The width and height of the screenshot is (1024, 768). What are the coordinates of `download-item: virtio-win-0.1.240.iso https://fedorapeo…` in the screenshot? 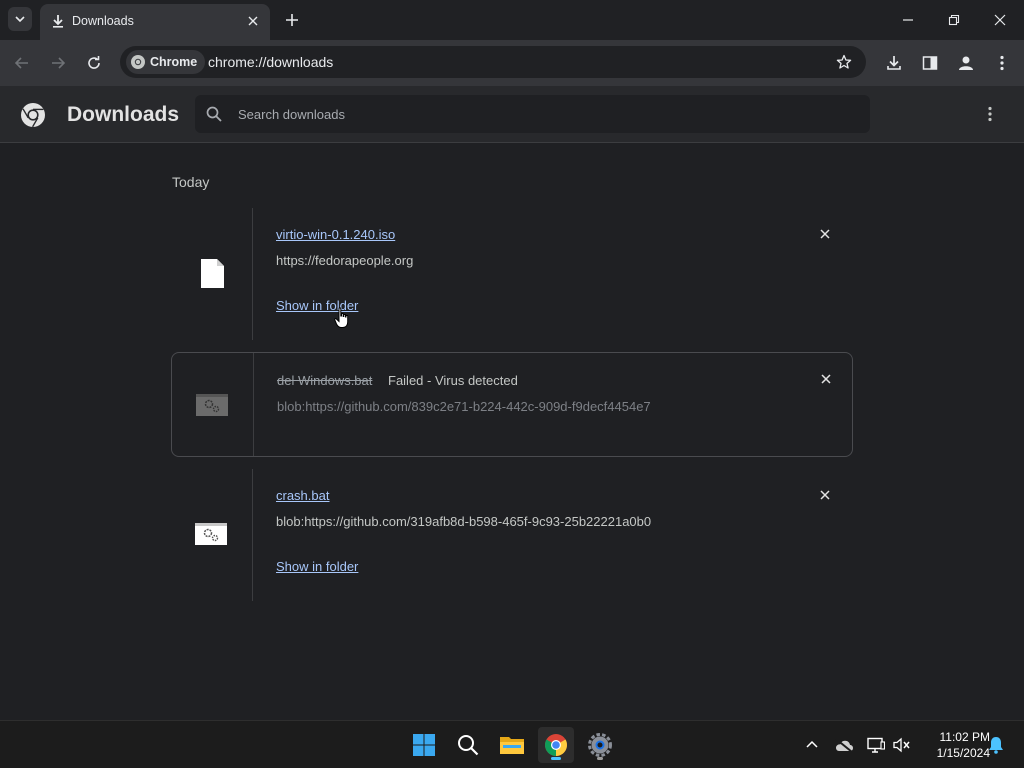 It's located at (512, 274).